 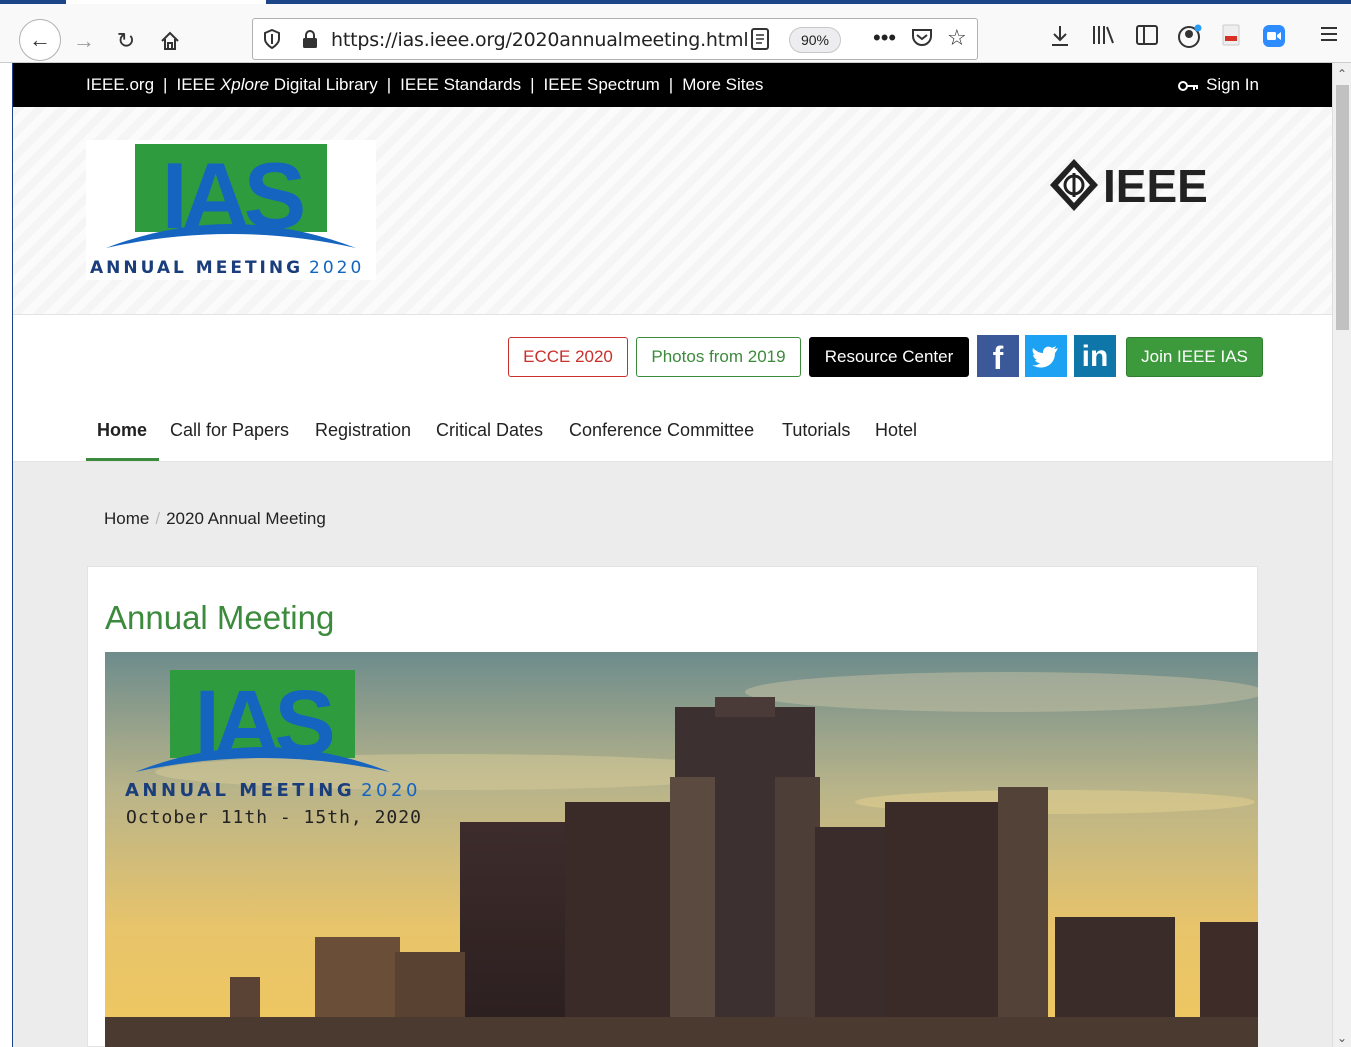 What do you see at coordinates (998, 356) in the screenshot?
I see `facebook-icon: f` at bounding box center [998, 356].